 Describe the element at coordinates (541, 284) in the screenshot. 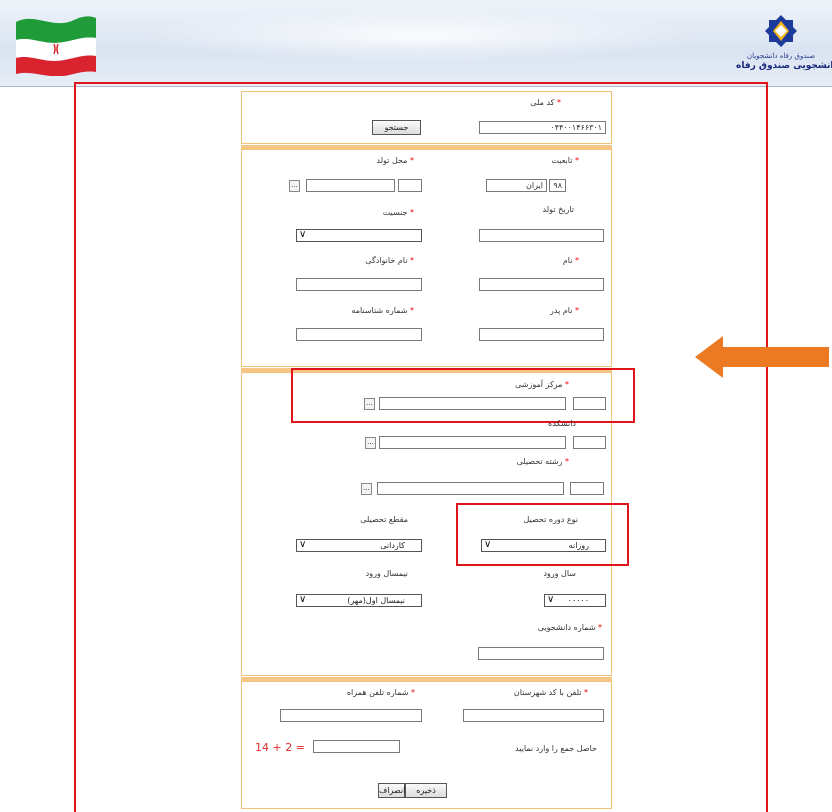

I see `first-name-input` at that location.